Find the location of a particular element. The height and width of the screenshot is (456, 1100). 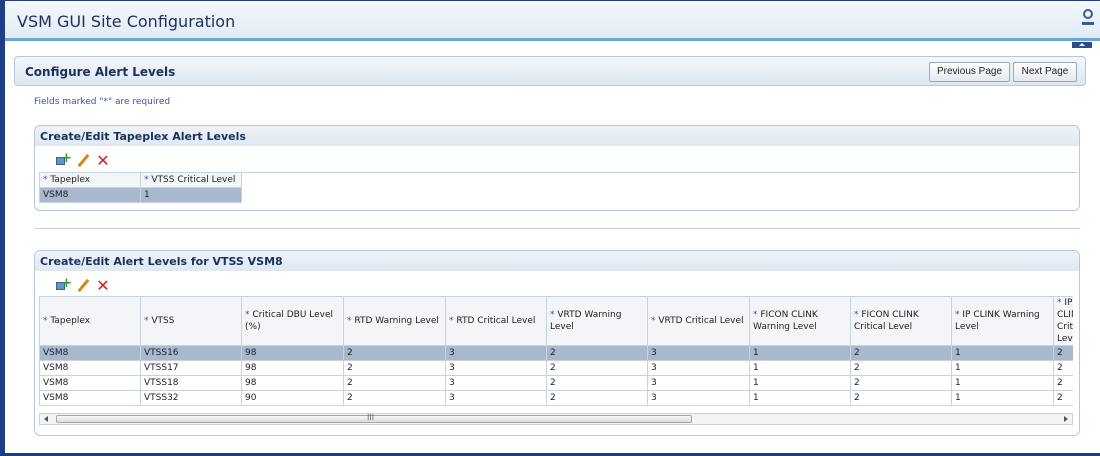

table-cell: 90 is located at coordinates (292, 398).